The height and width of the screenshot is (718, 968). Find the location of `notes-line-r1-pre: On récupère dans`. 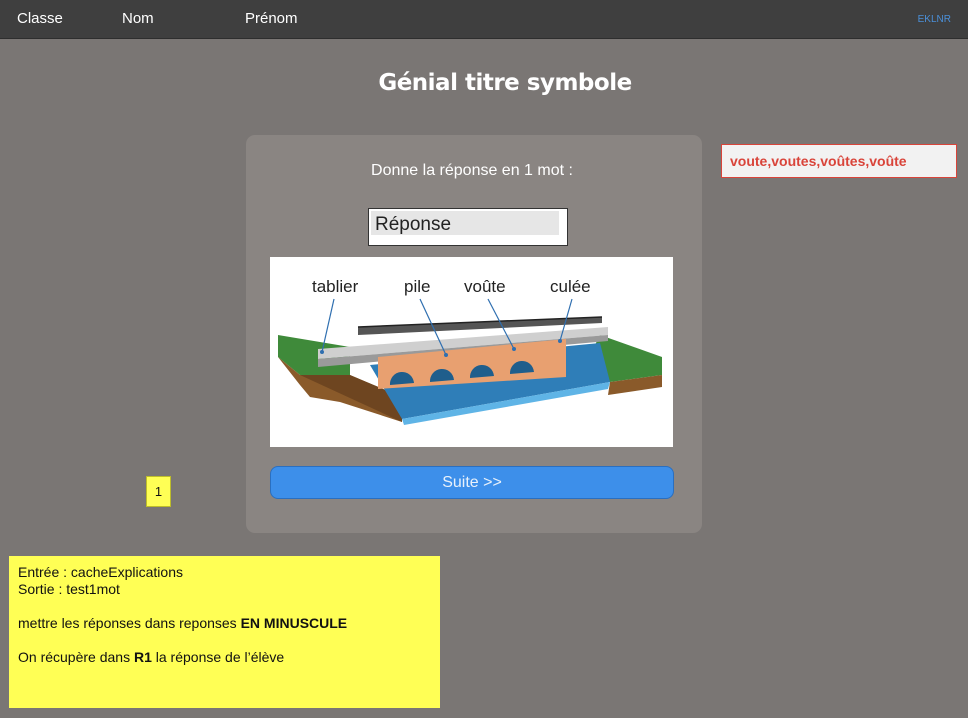

notes-line-r1-pre: On récupère dans is located at coordinates (76, 657).